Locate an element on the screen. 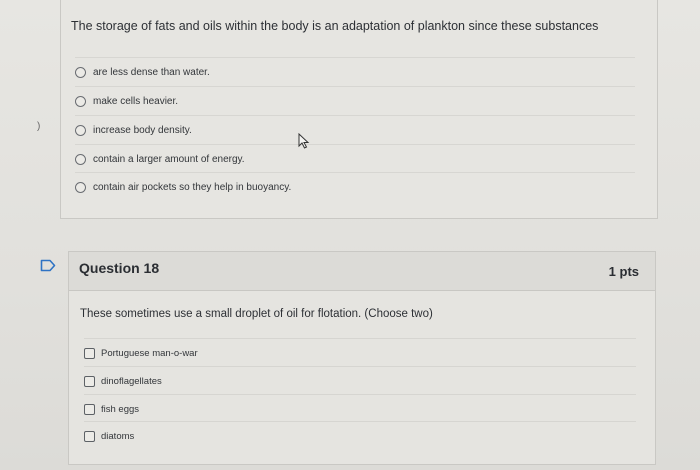 The width and height of the screenshot is (700, 470). question-header: Question 18 1 pts is located at coordinates (362, 271).